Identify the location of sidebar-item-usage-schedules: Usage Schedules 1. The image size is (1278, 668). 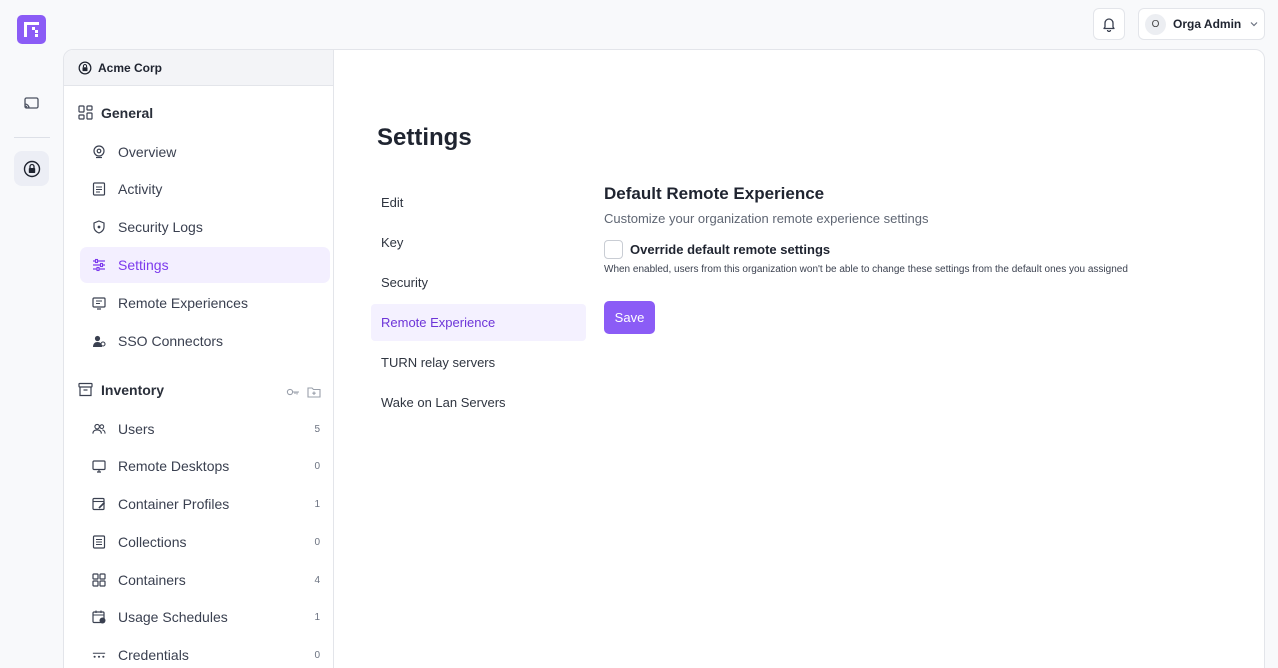
(205, 617).